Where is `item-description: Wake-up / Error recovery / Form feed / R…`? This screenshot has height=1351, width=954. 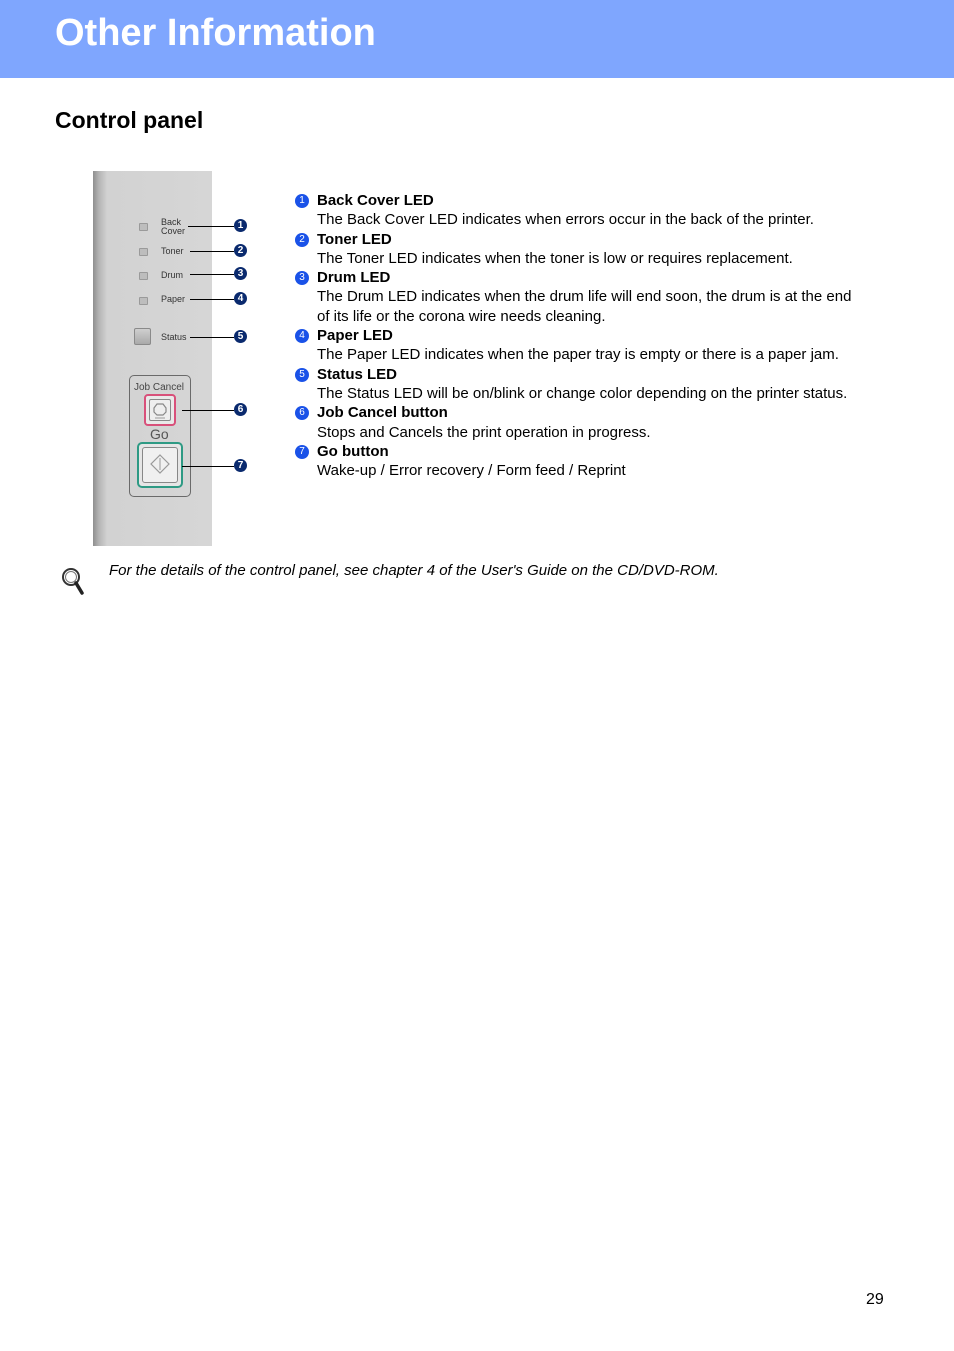 item-description: Wake-up / Error recovery / Form feed / R… is located at coordinates (471, 471).